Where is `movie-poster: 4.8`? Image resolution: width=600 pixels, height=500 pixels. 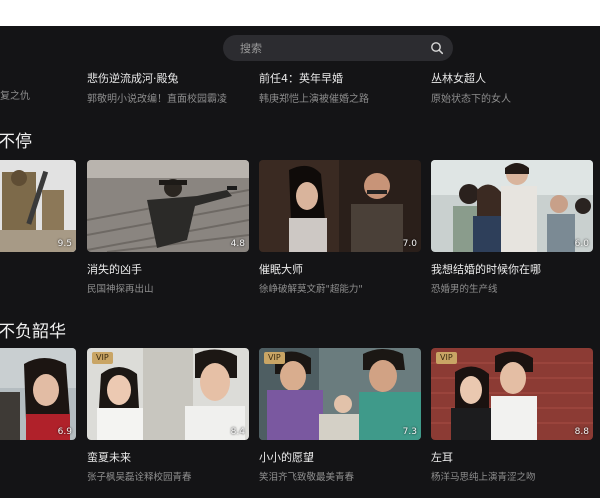
movie-poster: 4.8 is located at coordinates (168, 206).